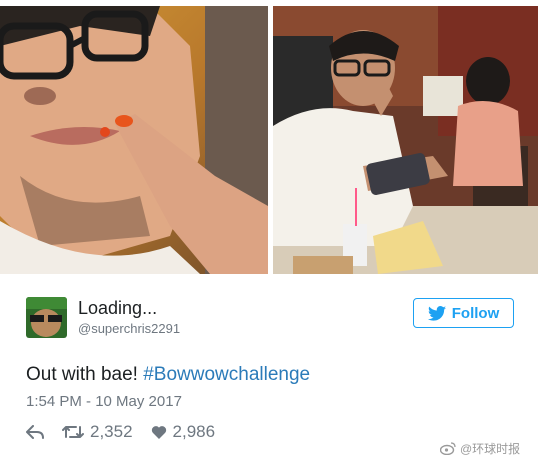 The width and height of the screenshot is (538, 465). Describe the element at coordinates (475, 313) in the screenshot. I see `follow-label: Follow` at that location.